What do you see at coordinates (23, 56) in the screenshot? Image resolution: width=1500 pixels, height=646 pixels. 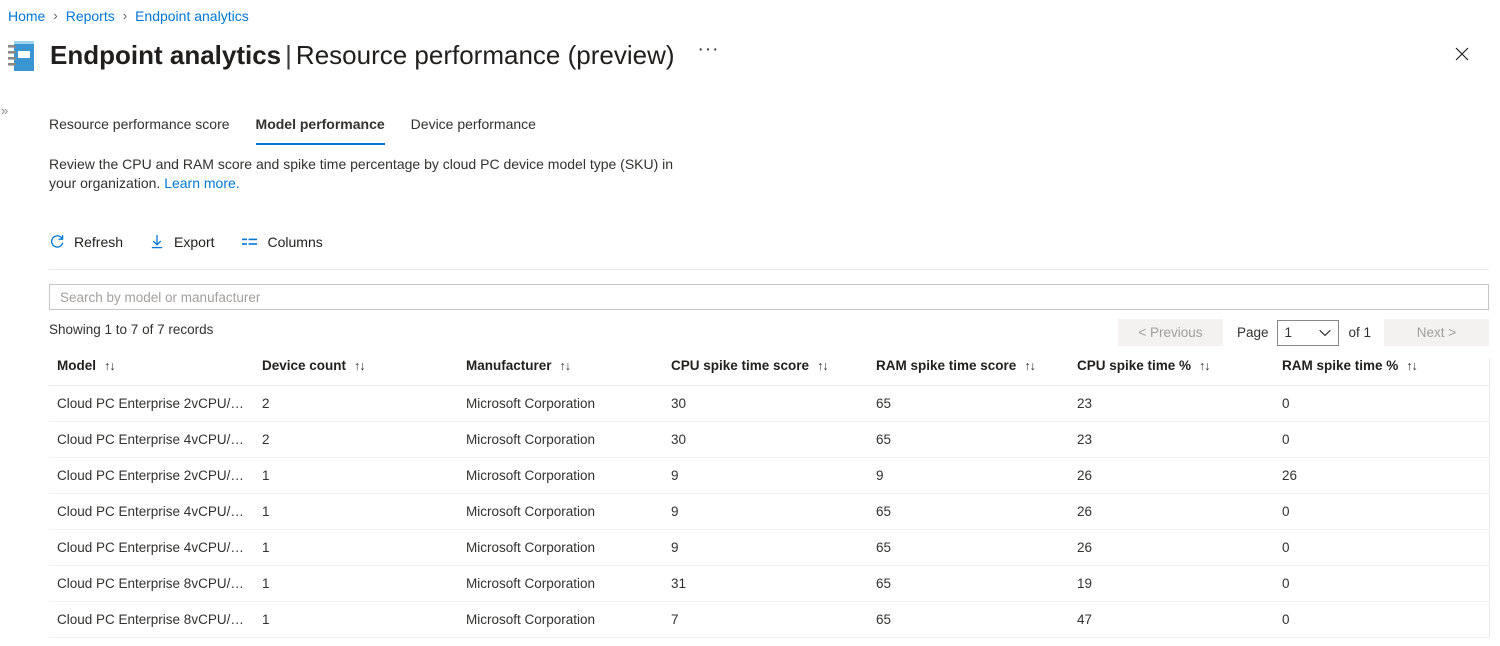 I see `report-notebook-icon` at bounding box center [23, 56].